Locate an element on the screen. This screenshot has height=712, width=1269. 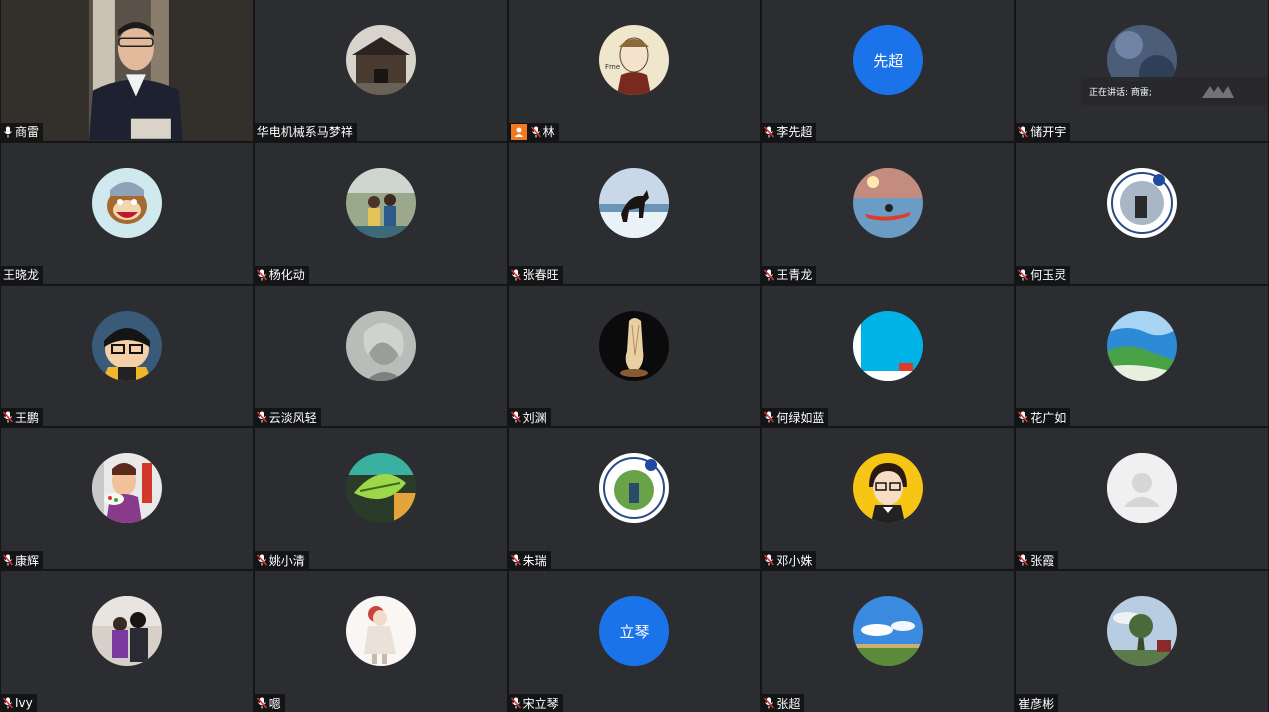
participant-tile: 朱瑞 is located at coordinates (634, 499).